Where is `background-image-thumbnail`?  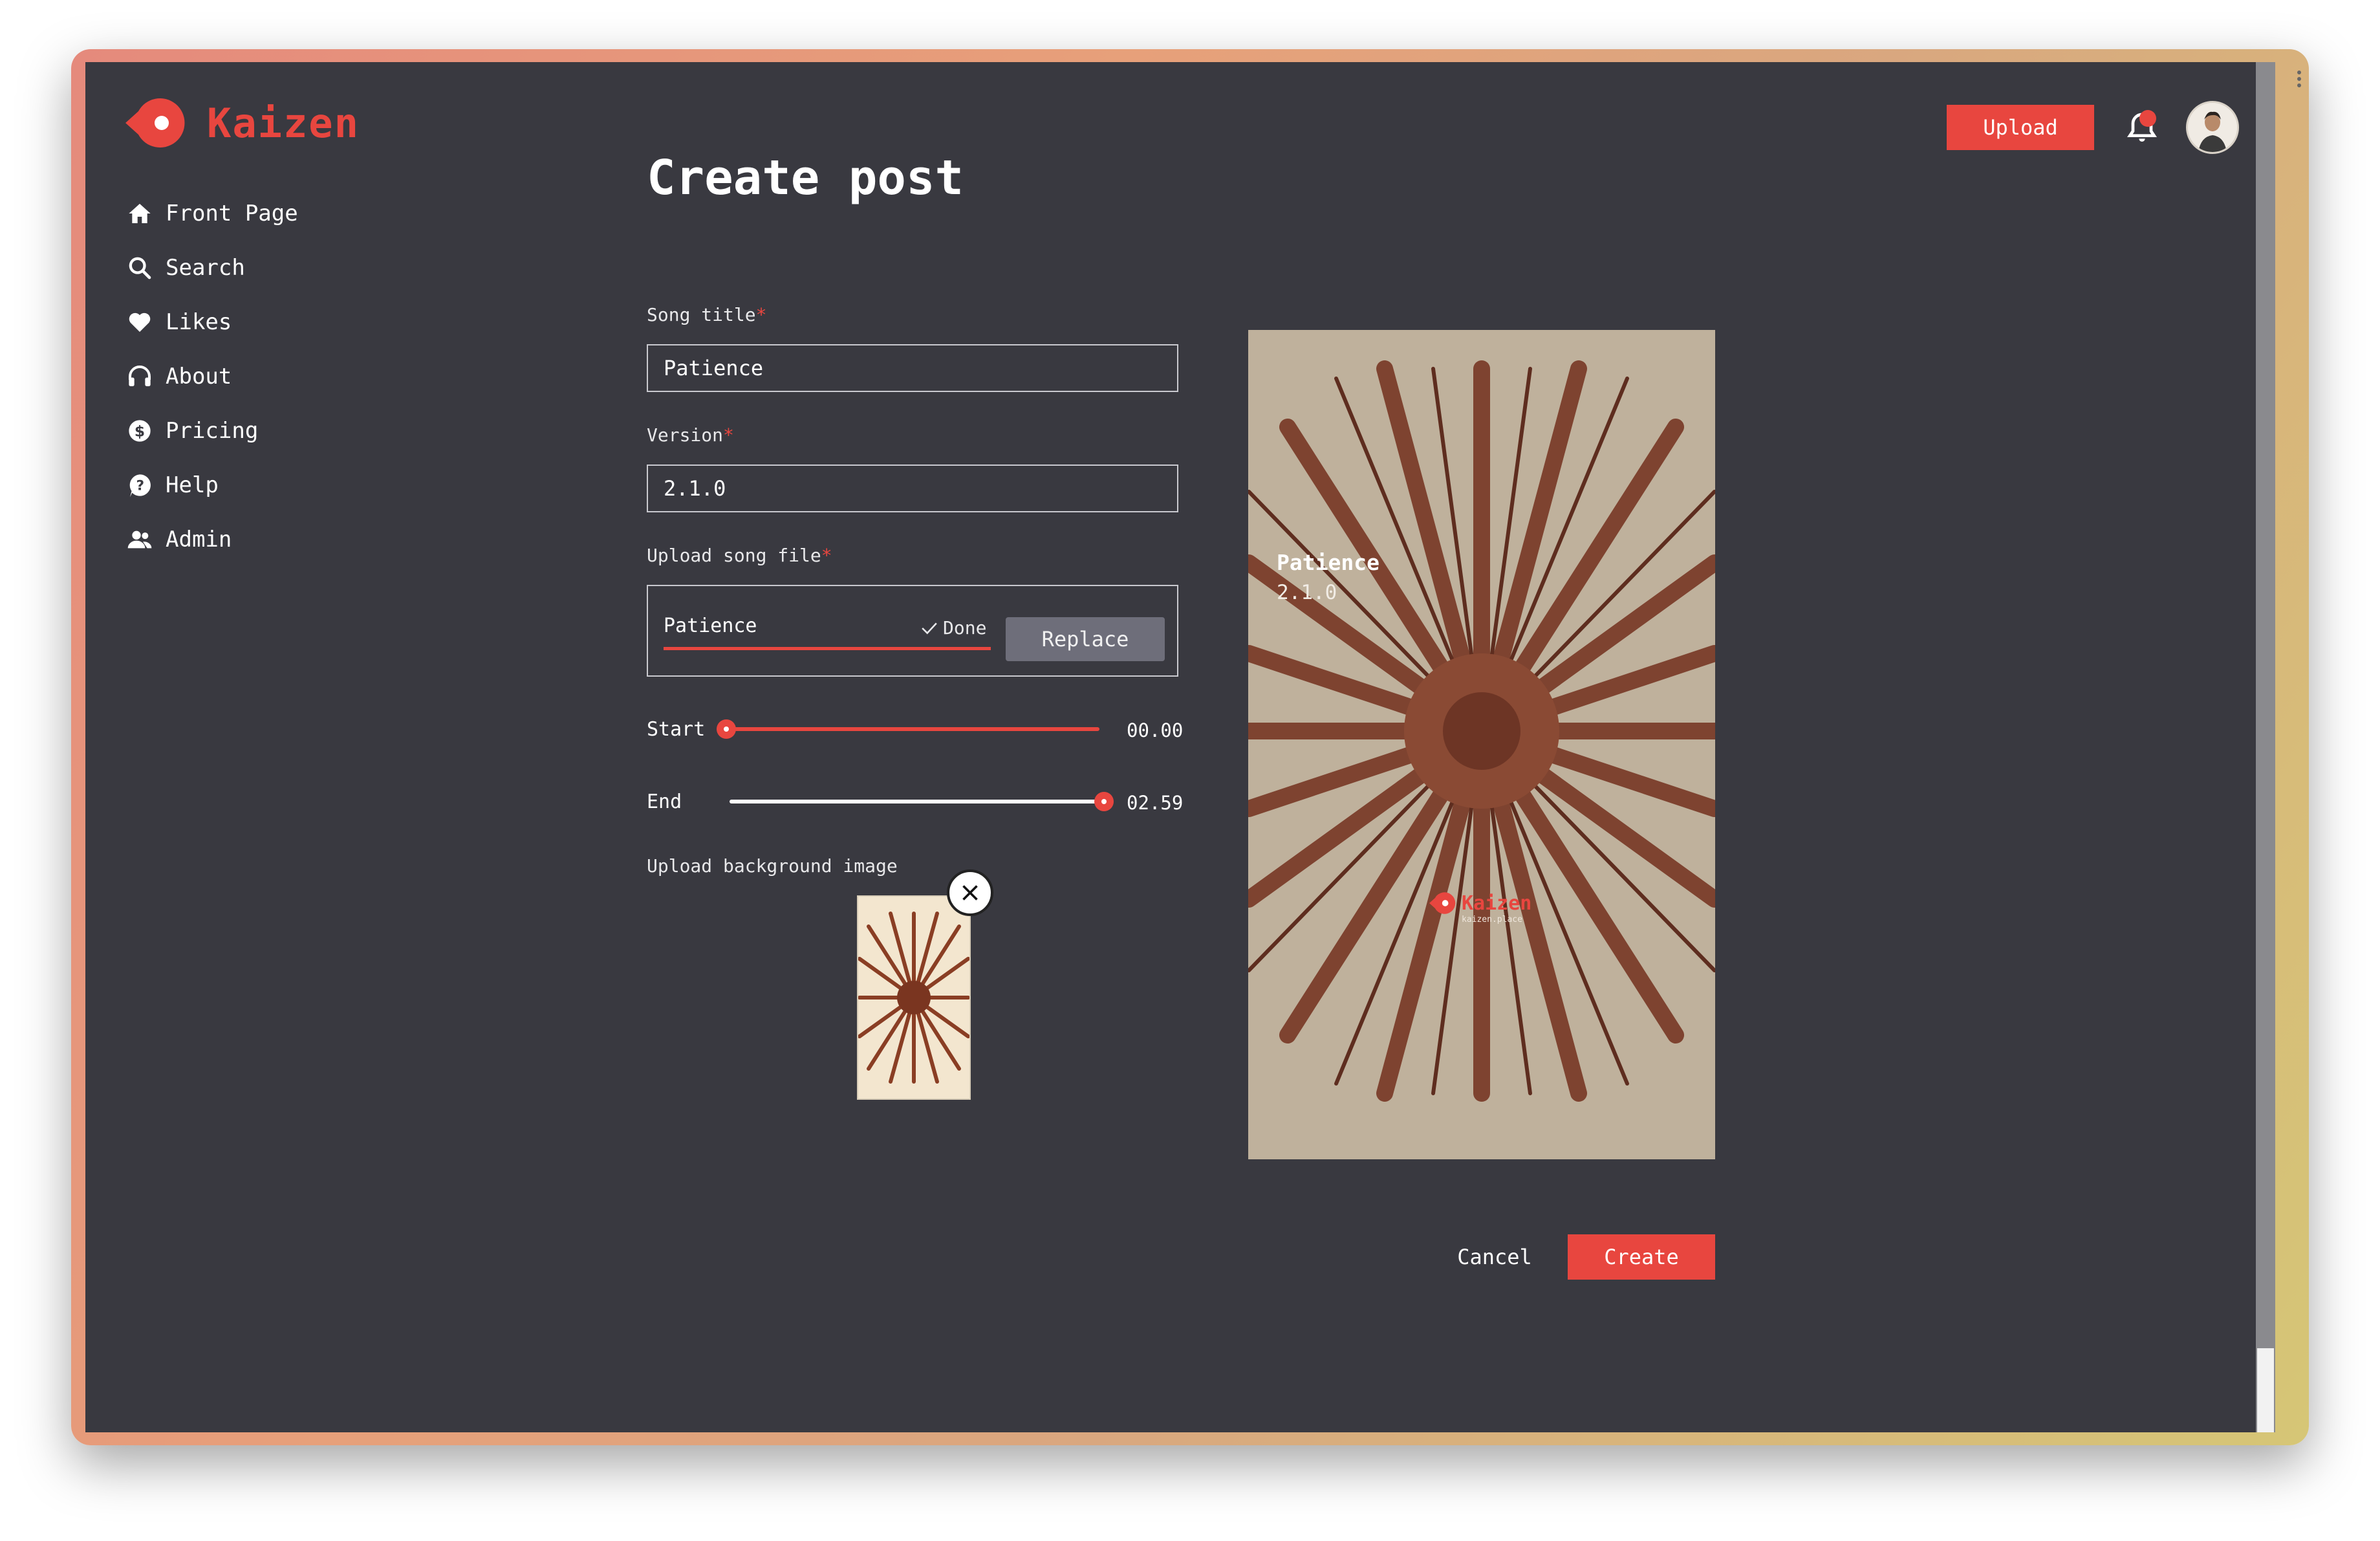 background-image-thumbnail is located at coordinates (914, 997).